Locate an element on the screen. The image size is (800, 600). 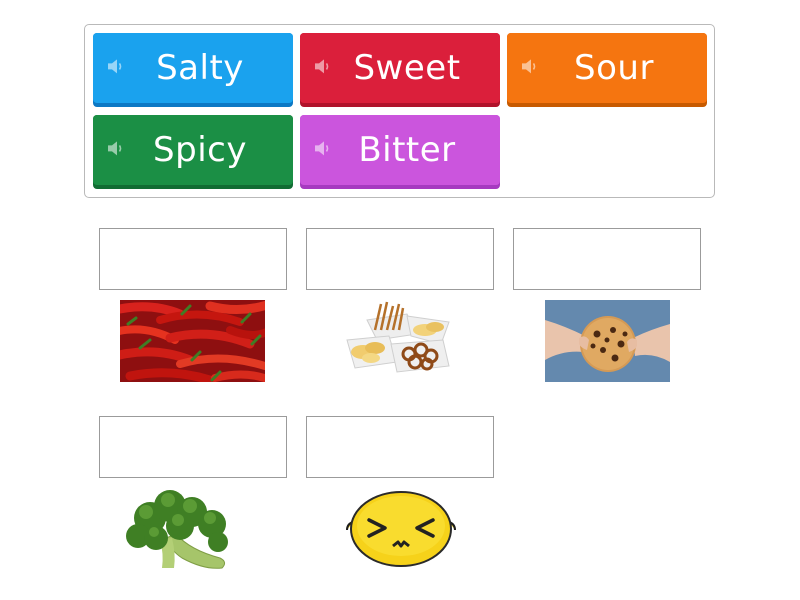
drop-zone-cookie is located at coordinates (607, 259).